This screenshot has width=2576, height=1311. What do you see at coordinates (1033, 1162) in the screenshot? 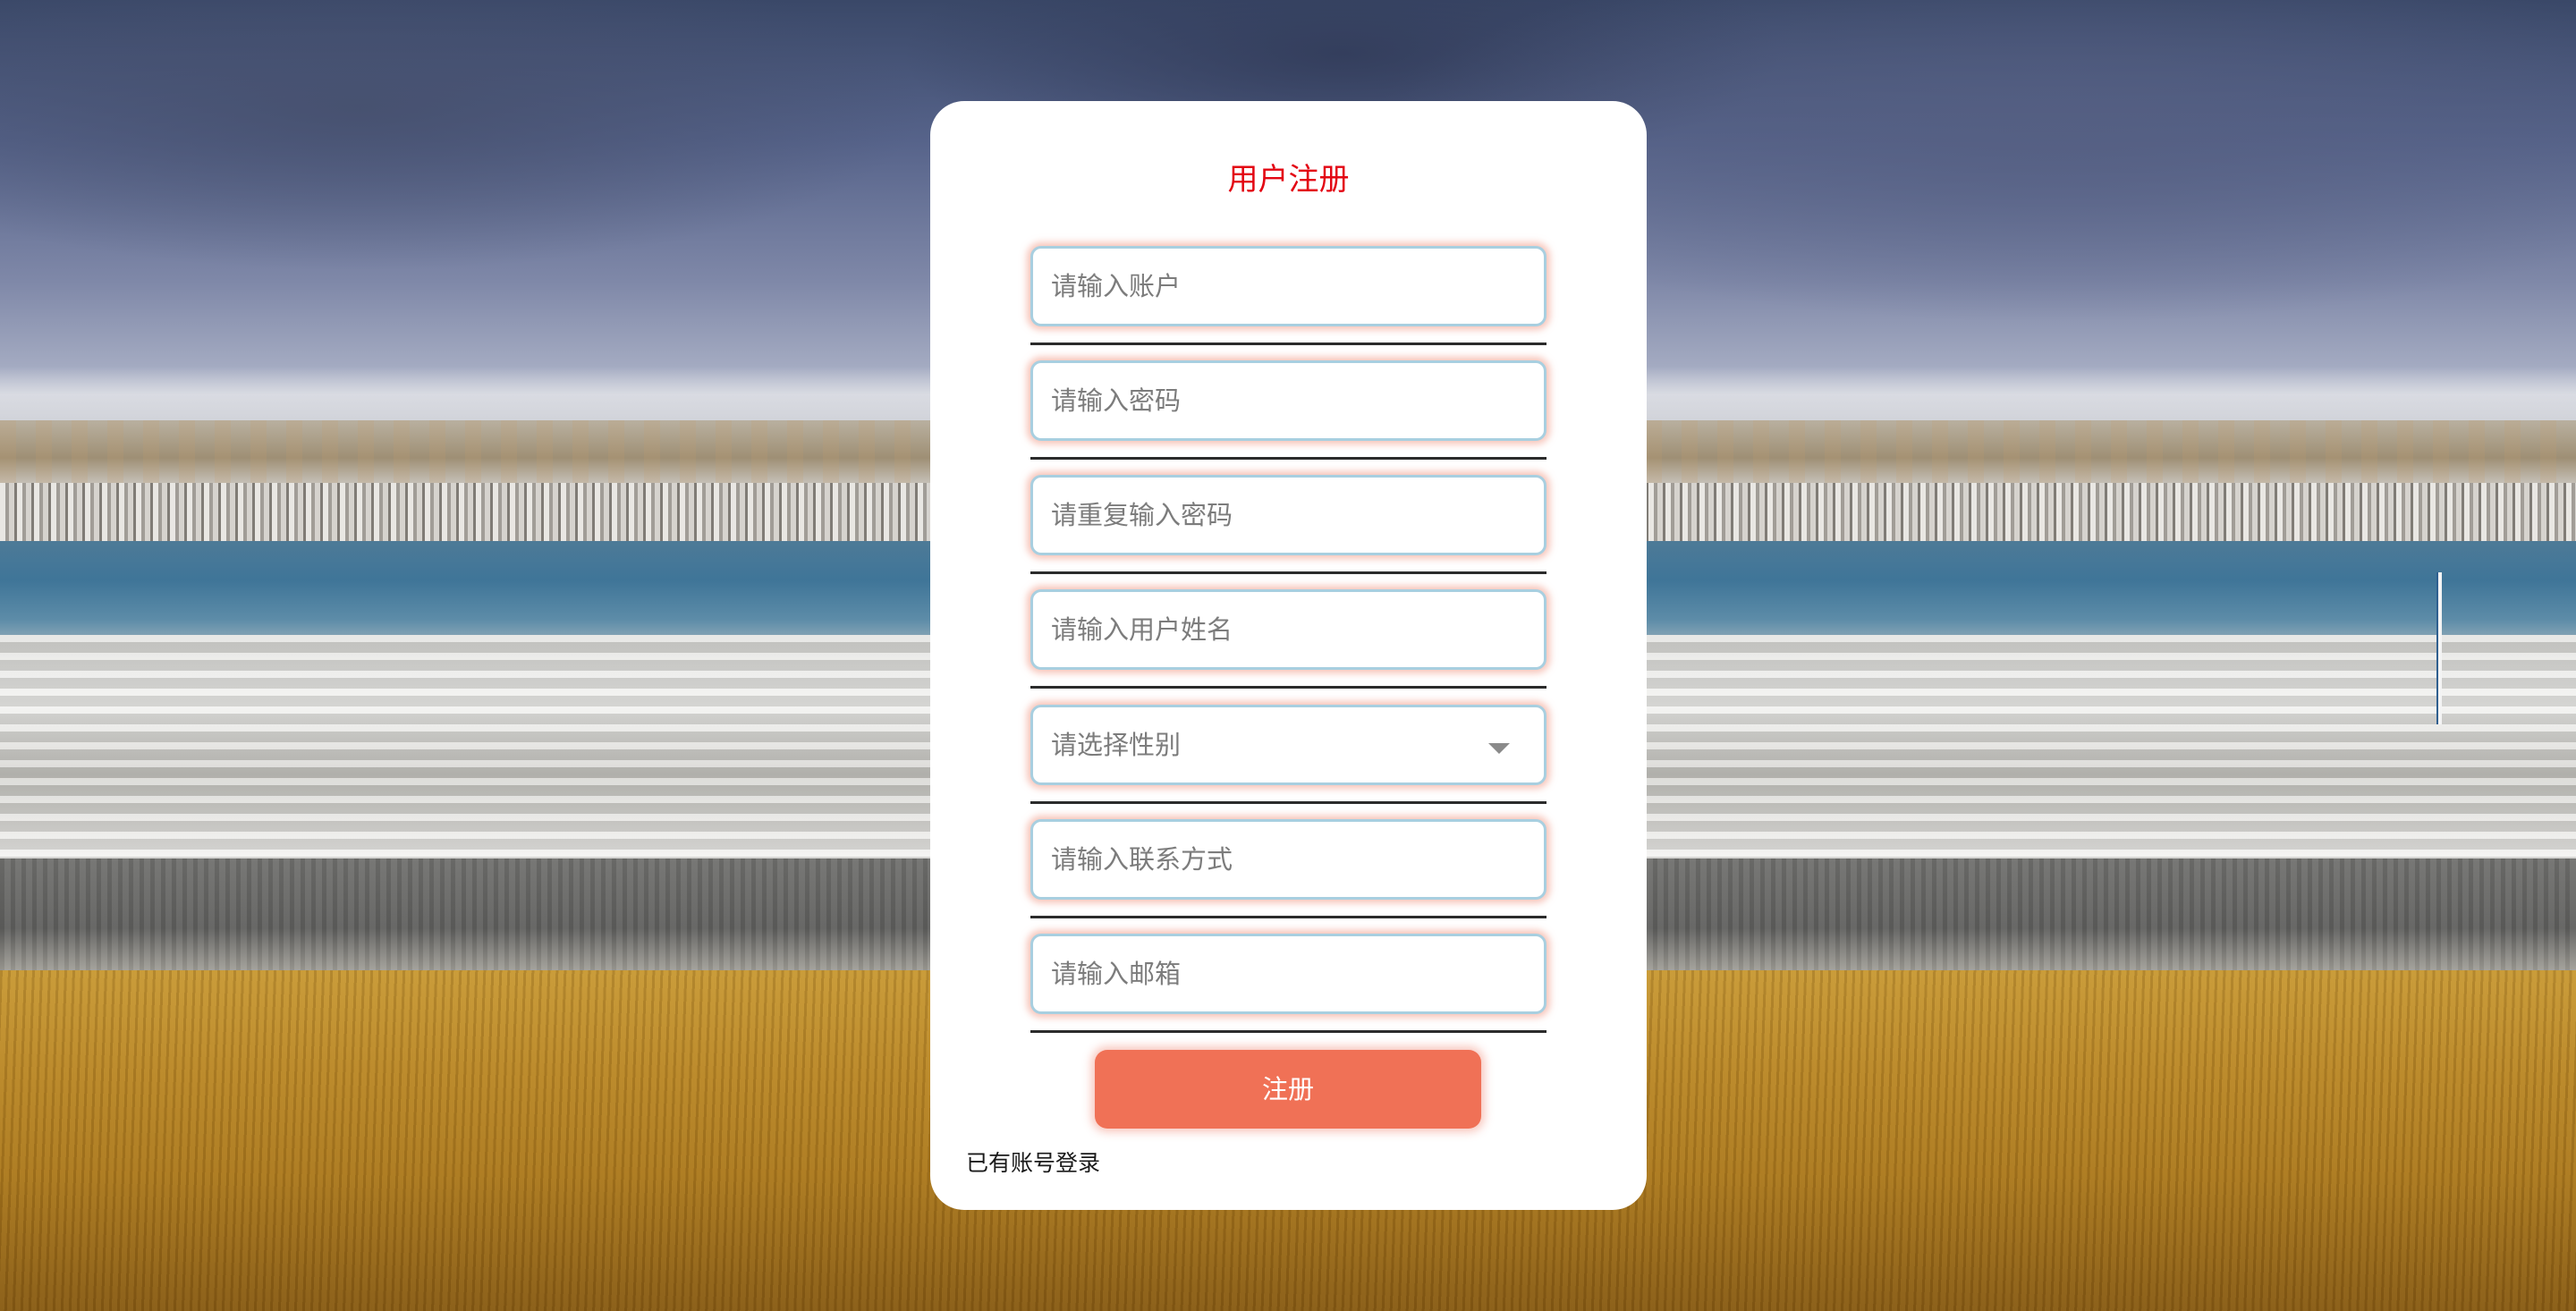
I see `login-link: 已有账号登录` at bounding box center [1033, 1162].